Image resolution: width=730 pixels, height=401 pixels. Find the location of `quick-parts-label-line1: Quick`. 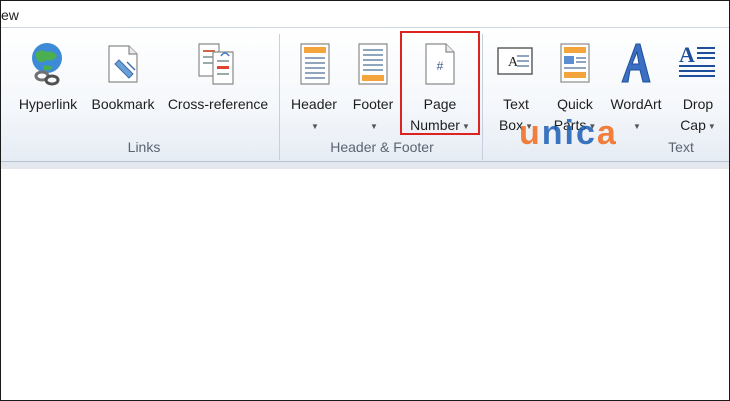

quick-parts-label-line1: Quick is located at coordinates (575, 104).